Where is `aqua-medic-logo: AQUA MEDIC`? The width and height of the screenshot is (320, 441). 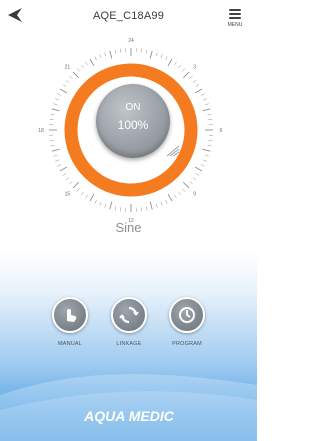
aqua-medic-logo: AQUA MEDIC is located at coordinates (129, 416).